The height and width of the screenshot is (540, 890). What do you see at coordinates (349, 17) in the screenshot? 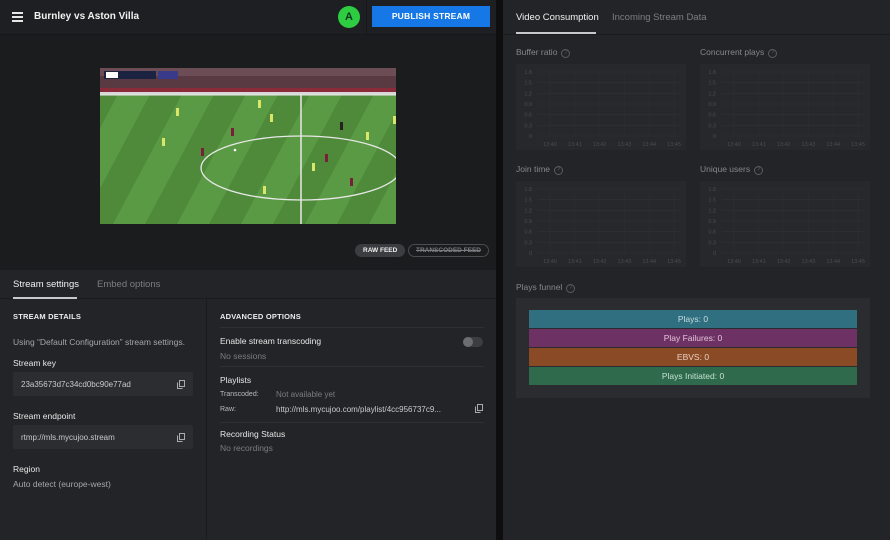
I see `avatar: A` at bounding box center [349, 17].